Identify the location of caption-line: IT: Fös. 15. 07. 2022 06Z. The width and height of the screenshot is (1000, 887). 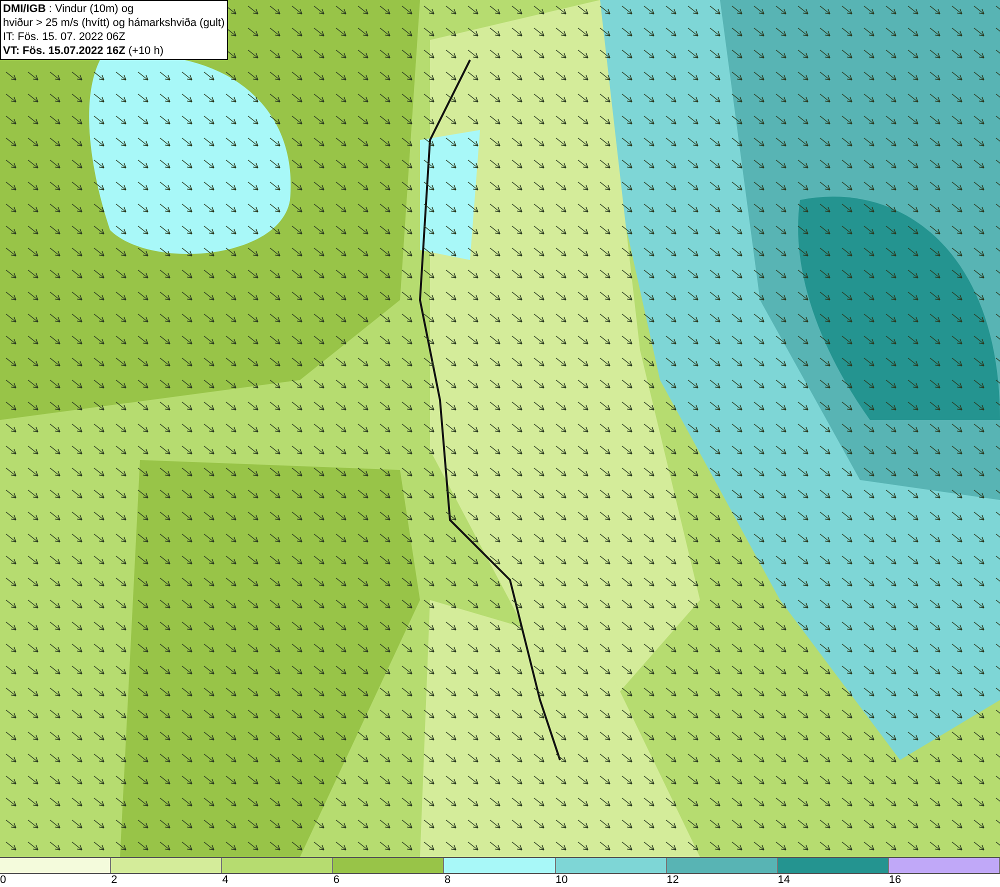
(64, 37).